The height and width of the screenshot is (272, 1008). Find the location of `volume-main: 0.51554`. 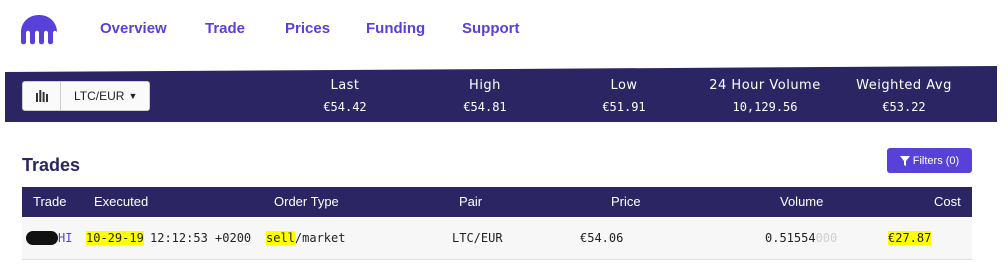

volume-main: 0.51554 is located at coordinates (790, 238).